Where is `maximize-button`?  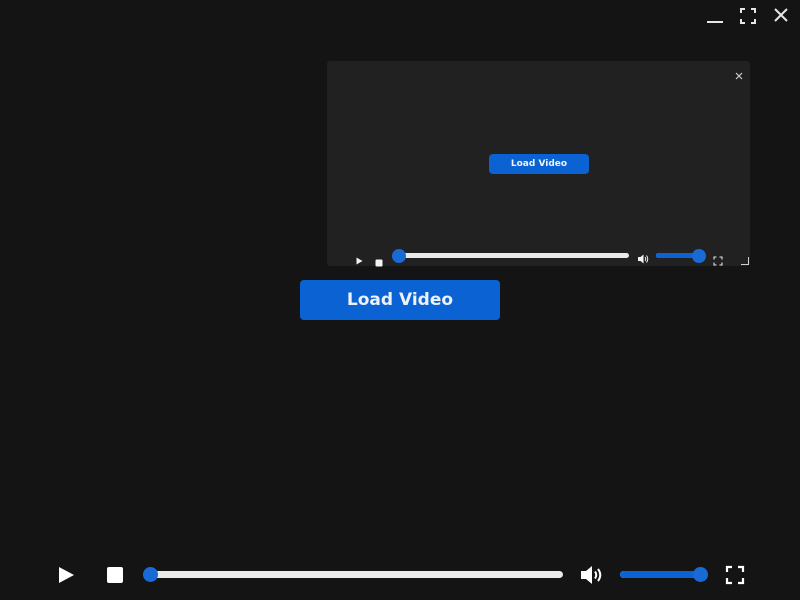
maximize-button is located at coordinates (748, 16).